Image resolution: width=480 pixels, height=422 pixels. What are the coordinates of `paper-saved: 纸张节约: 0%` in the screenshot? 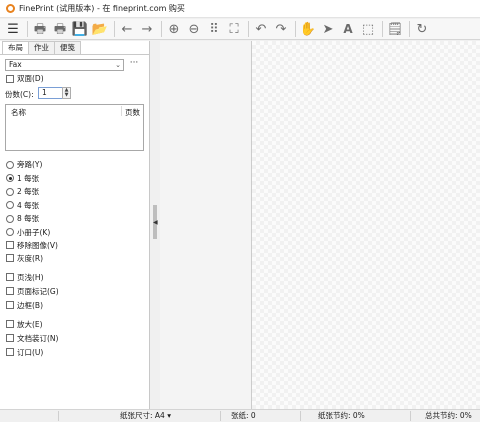 It's located at (341, 415).